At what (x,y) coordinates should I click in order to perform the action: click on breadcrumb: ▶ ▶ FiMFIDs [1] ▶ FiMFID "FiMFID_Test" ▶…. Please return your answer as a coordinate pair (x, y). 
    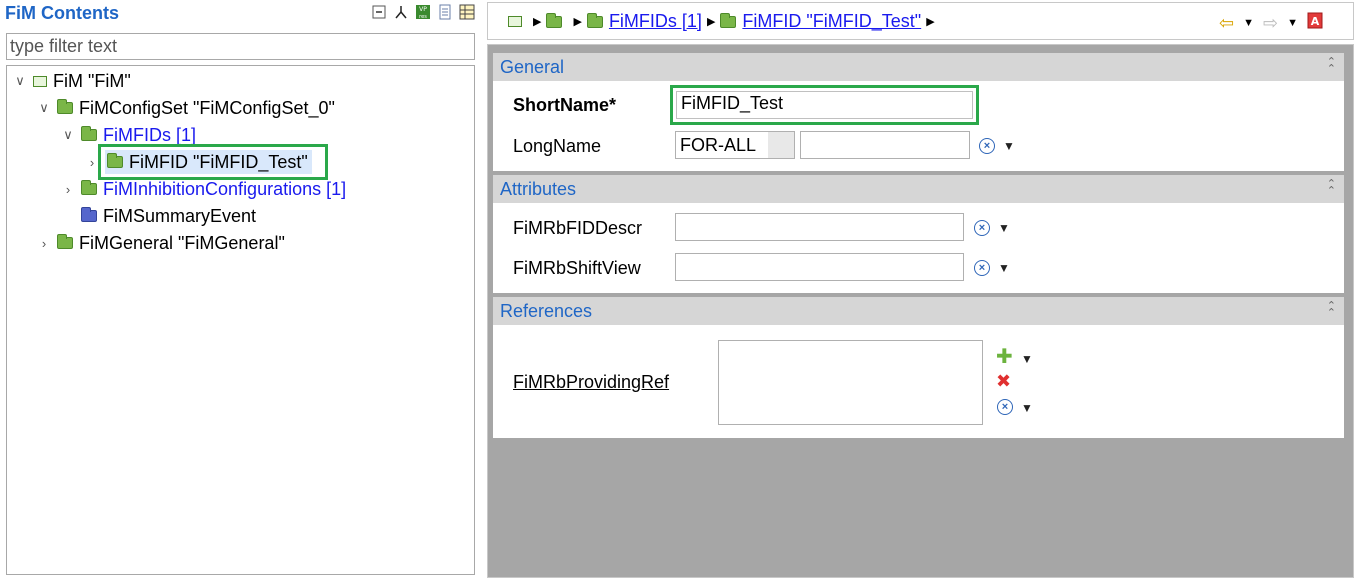
    Looking at the image, I should click on (920, 21).